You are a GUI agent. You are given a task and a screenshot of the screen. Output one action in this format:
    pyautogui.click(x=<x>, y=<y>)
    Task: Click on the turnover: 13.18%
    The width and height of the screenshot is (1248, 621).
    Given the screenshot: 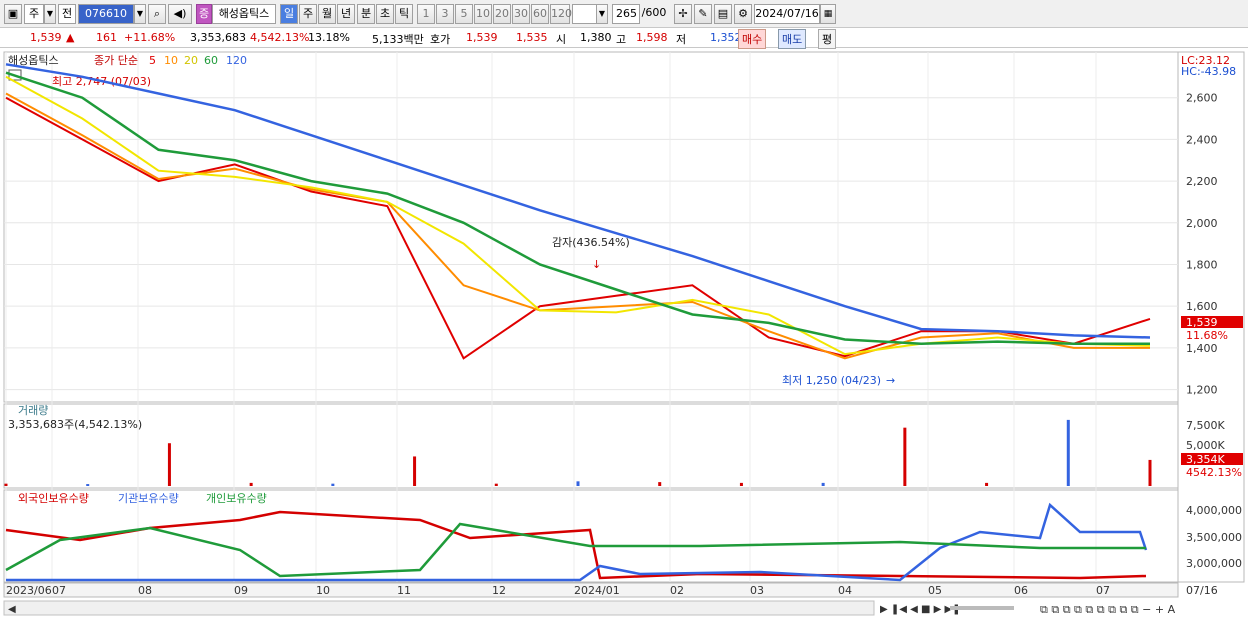 What is the action you would take?
    pyautogui.click(x=329, y=37)
    